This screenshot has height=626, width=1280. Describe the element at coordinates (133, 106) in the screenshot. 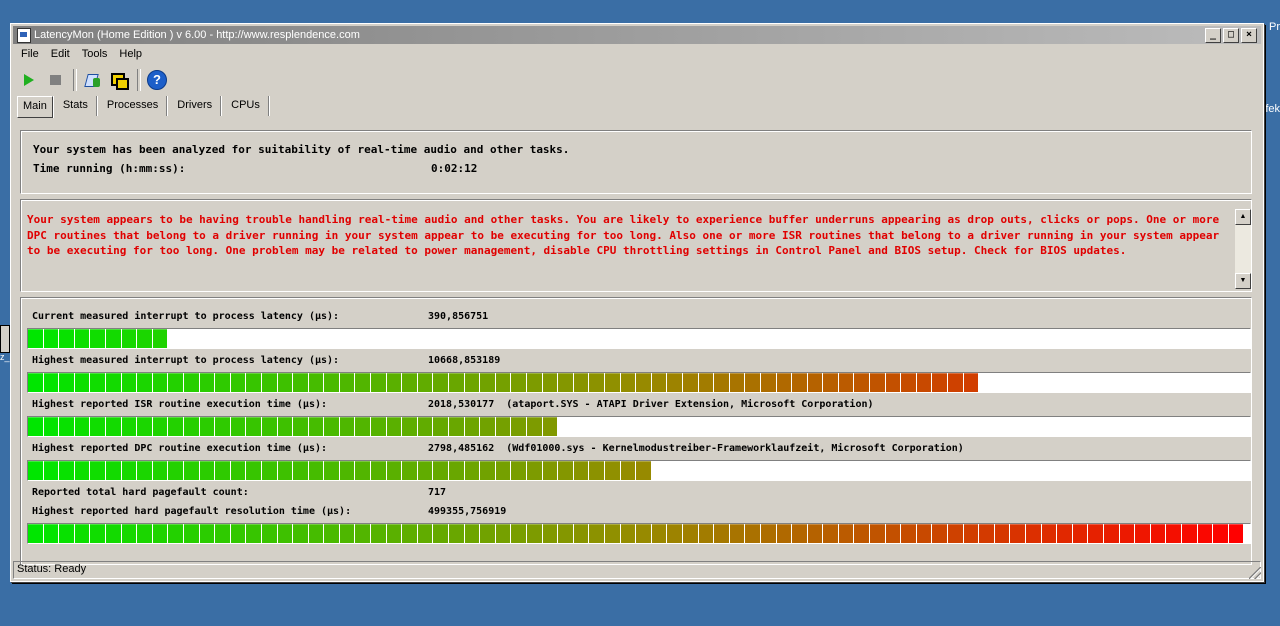

I see `tab-processes: Processes` at that location.